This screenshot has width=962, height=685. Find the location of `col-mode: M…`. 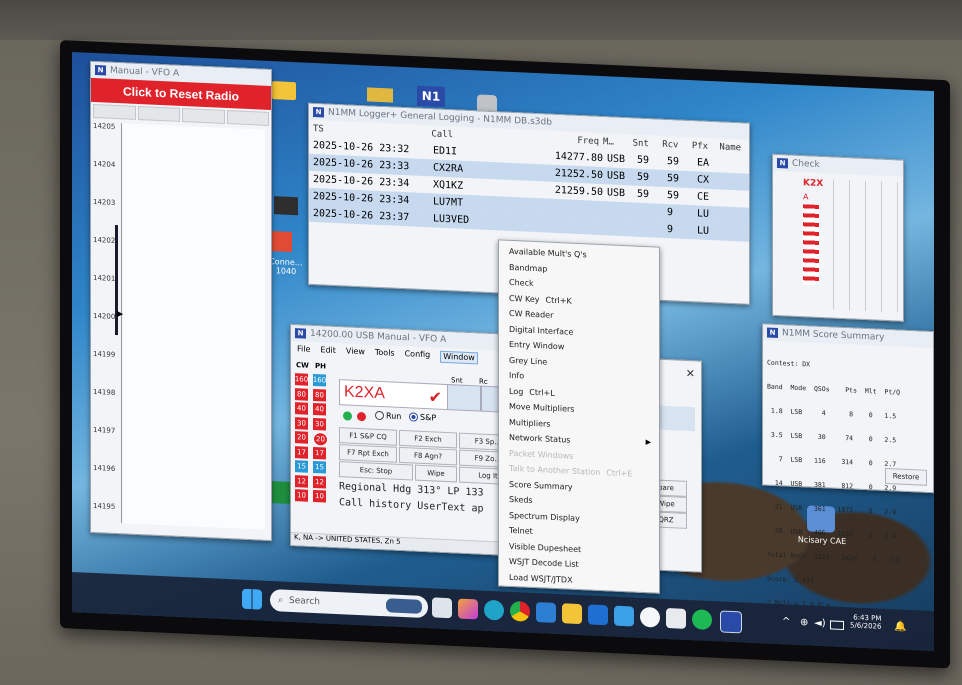

col-mode: M… is located at coordinates (616, 142).